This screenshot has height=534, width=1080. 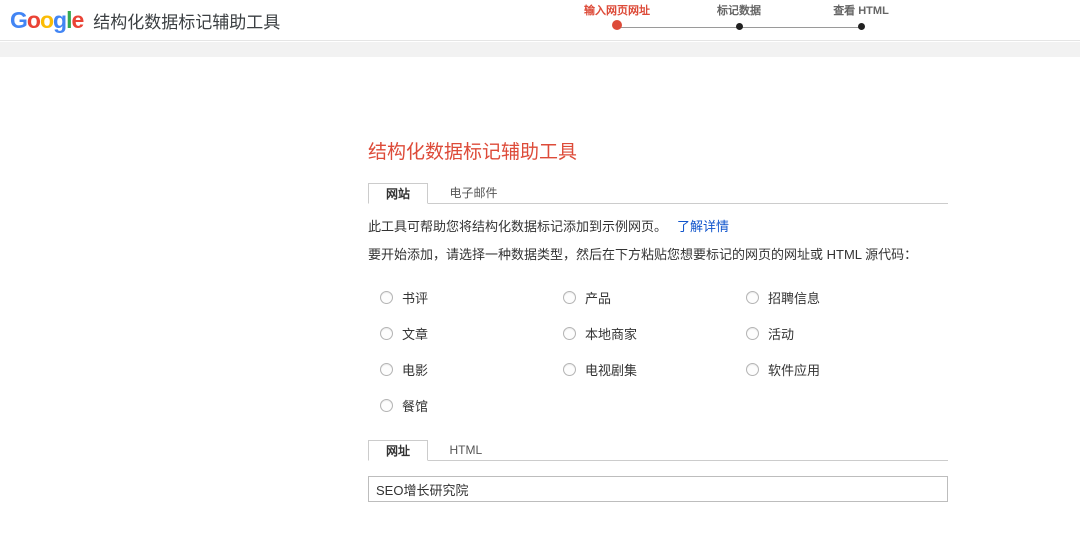 I want to click on learn-more-link: 了解详情, so click(x=703, y=226).